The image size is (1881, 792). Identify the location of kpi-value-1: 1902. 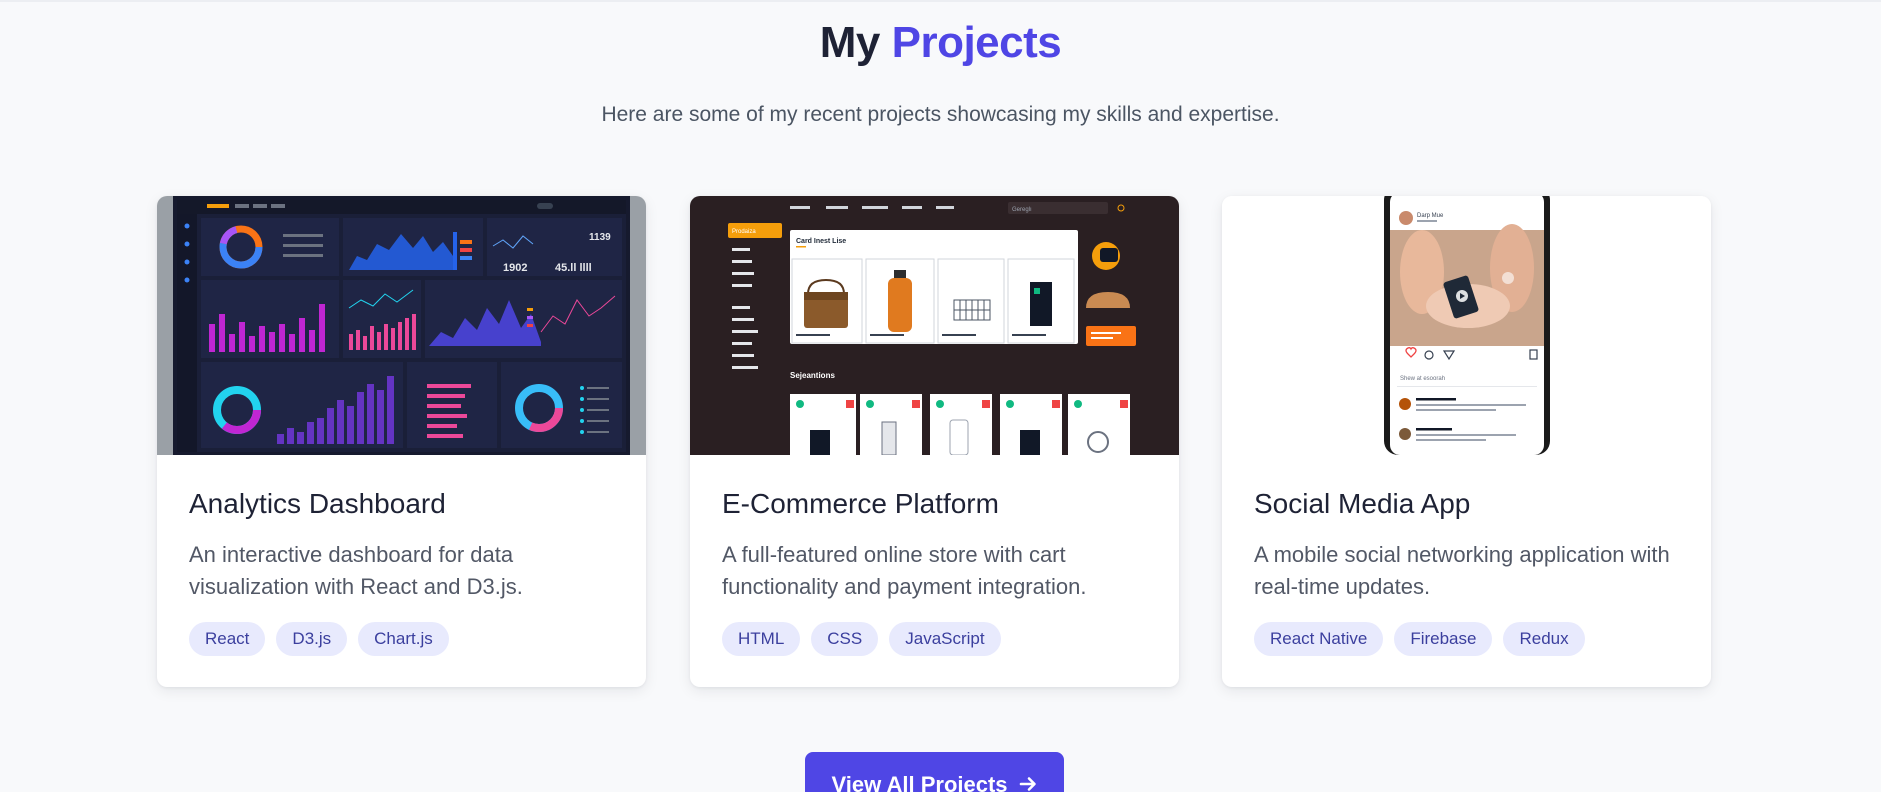
(515, 268).